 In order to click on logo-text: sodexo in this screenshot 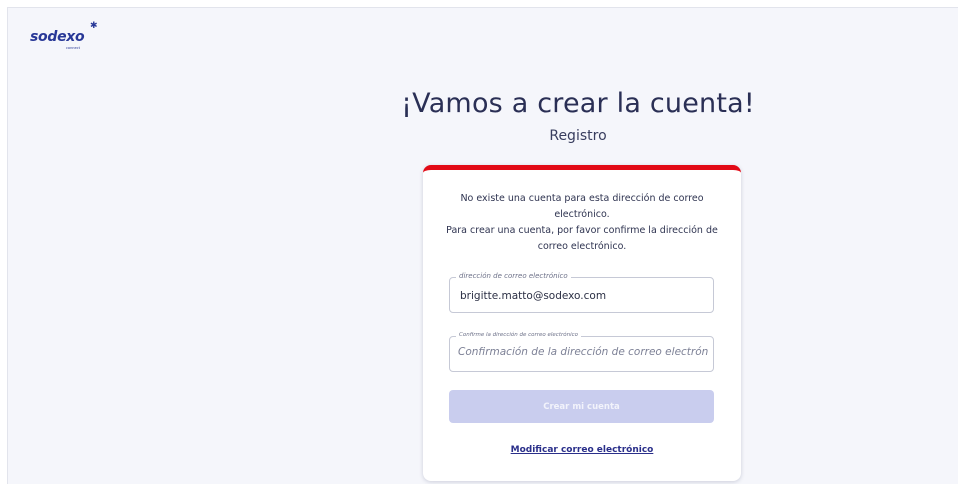, I will do `click(57, 37)`.